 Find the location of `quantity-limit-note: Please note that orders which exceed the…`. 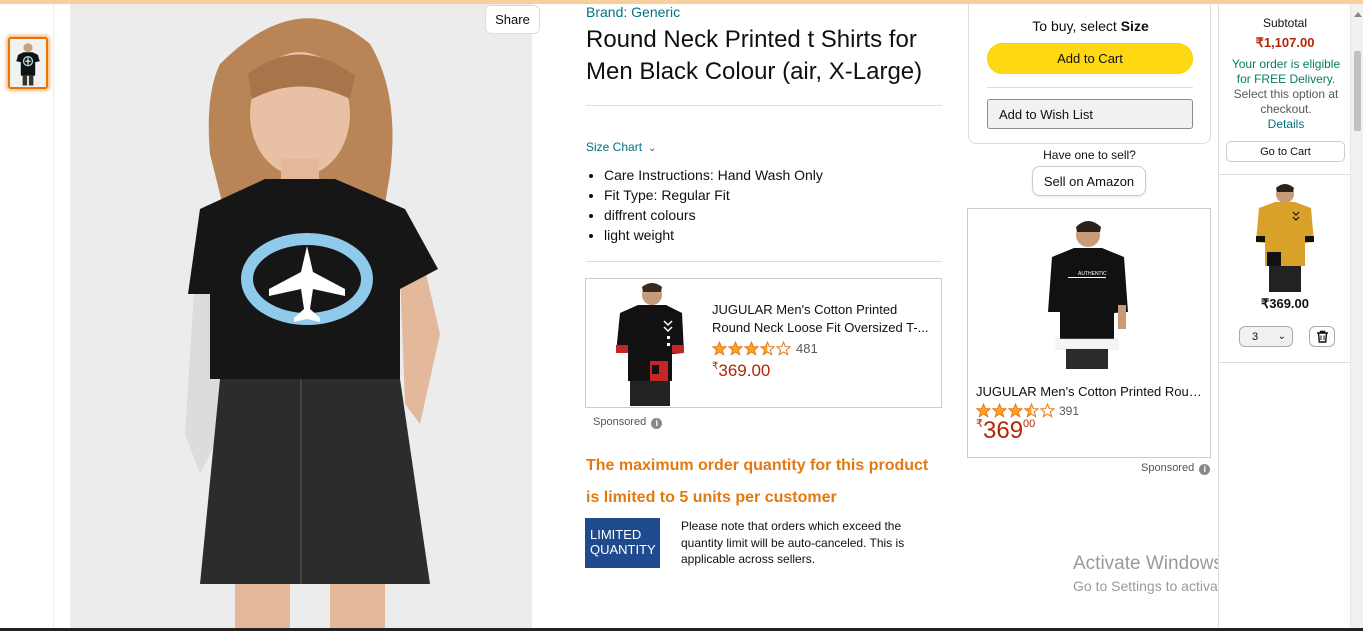

quantity-limit-note: Please note that orders which exceed the… is located at coordinates (793, 542).